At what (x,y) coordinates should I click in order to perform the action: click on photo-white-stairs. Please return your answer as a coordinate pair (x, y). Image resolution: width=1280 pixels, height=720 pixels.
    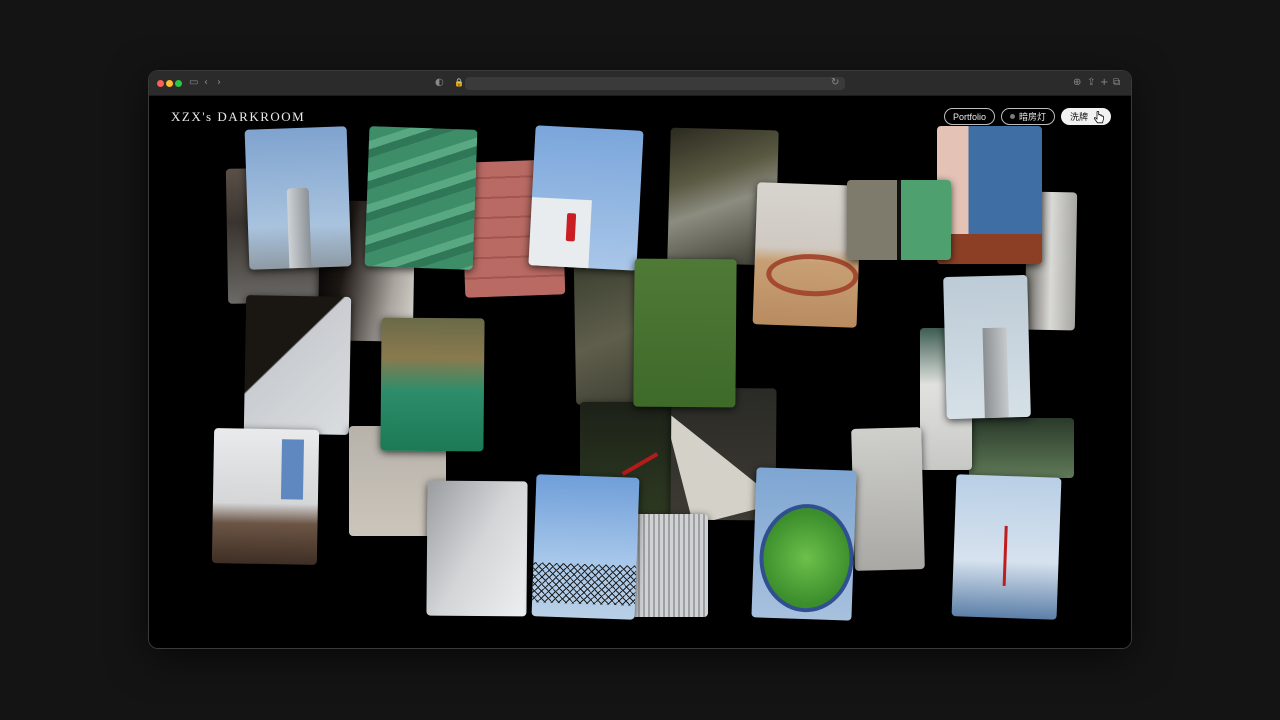
    Looking at the image, I should click on (477, 548).